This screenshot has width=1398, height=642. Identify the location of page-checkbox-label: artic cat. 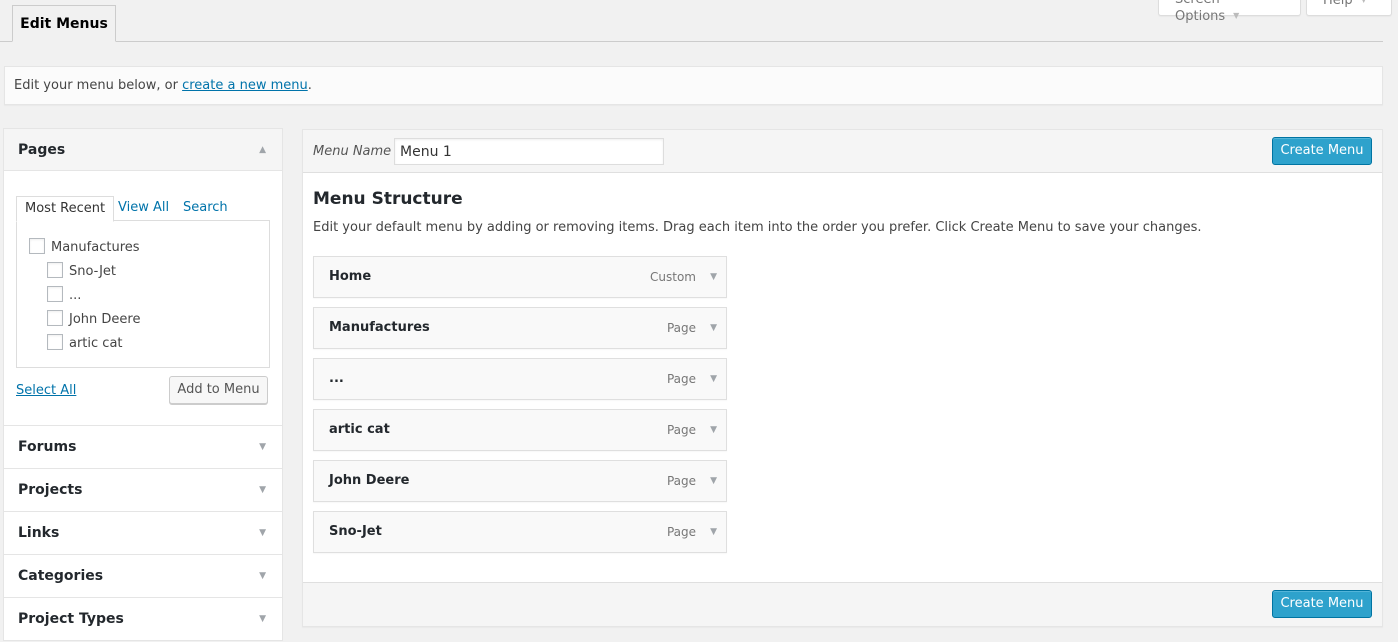
(96, 343).